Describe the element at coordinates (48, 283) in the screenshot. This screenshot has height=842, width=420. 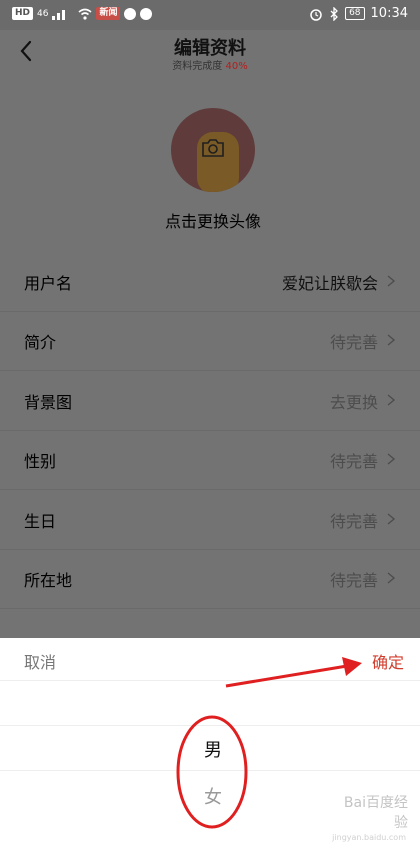
I see `row-label: 用户名` at that location.